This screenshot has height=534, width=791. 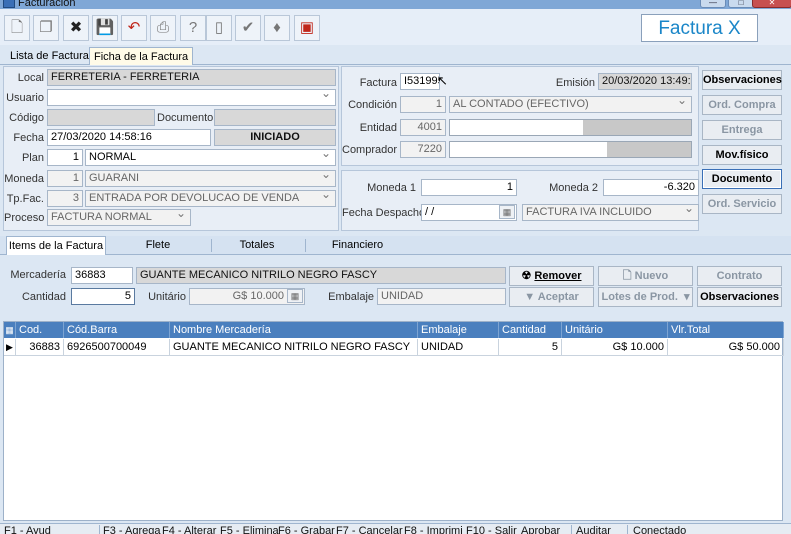 What do you see at coordinates (645, 297) in the screenshot?
I see `lotes-button: Lotes de Prod. ▾` at bounding box center [645, 297].